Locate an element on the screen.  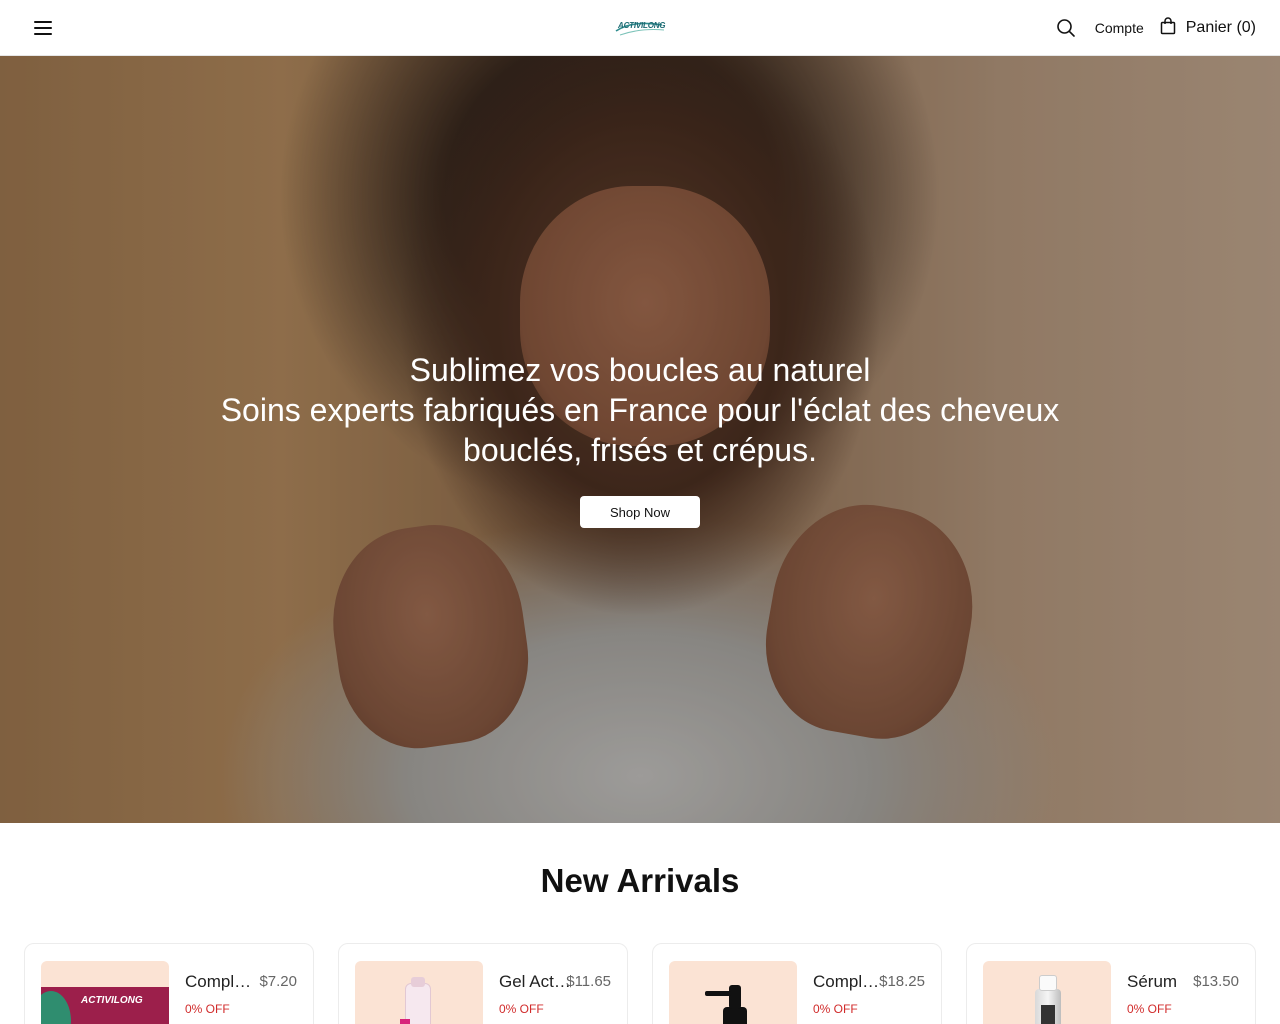
product-price: $7.20 is located at coordinates (278, 981).